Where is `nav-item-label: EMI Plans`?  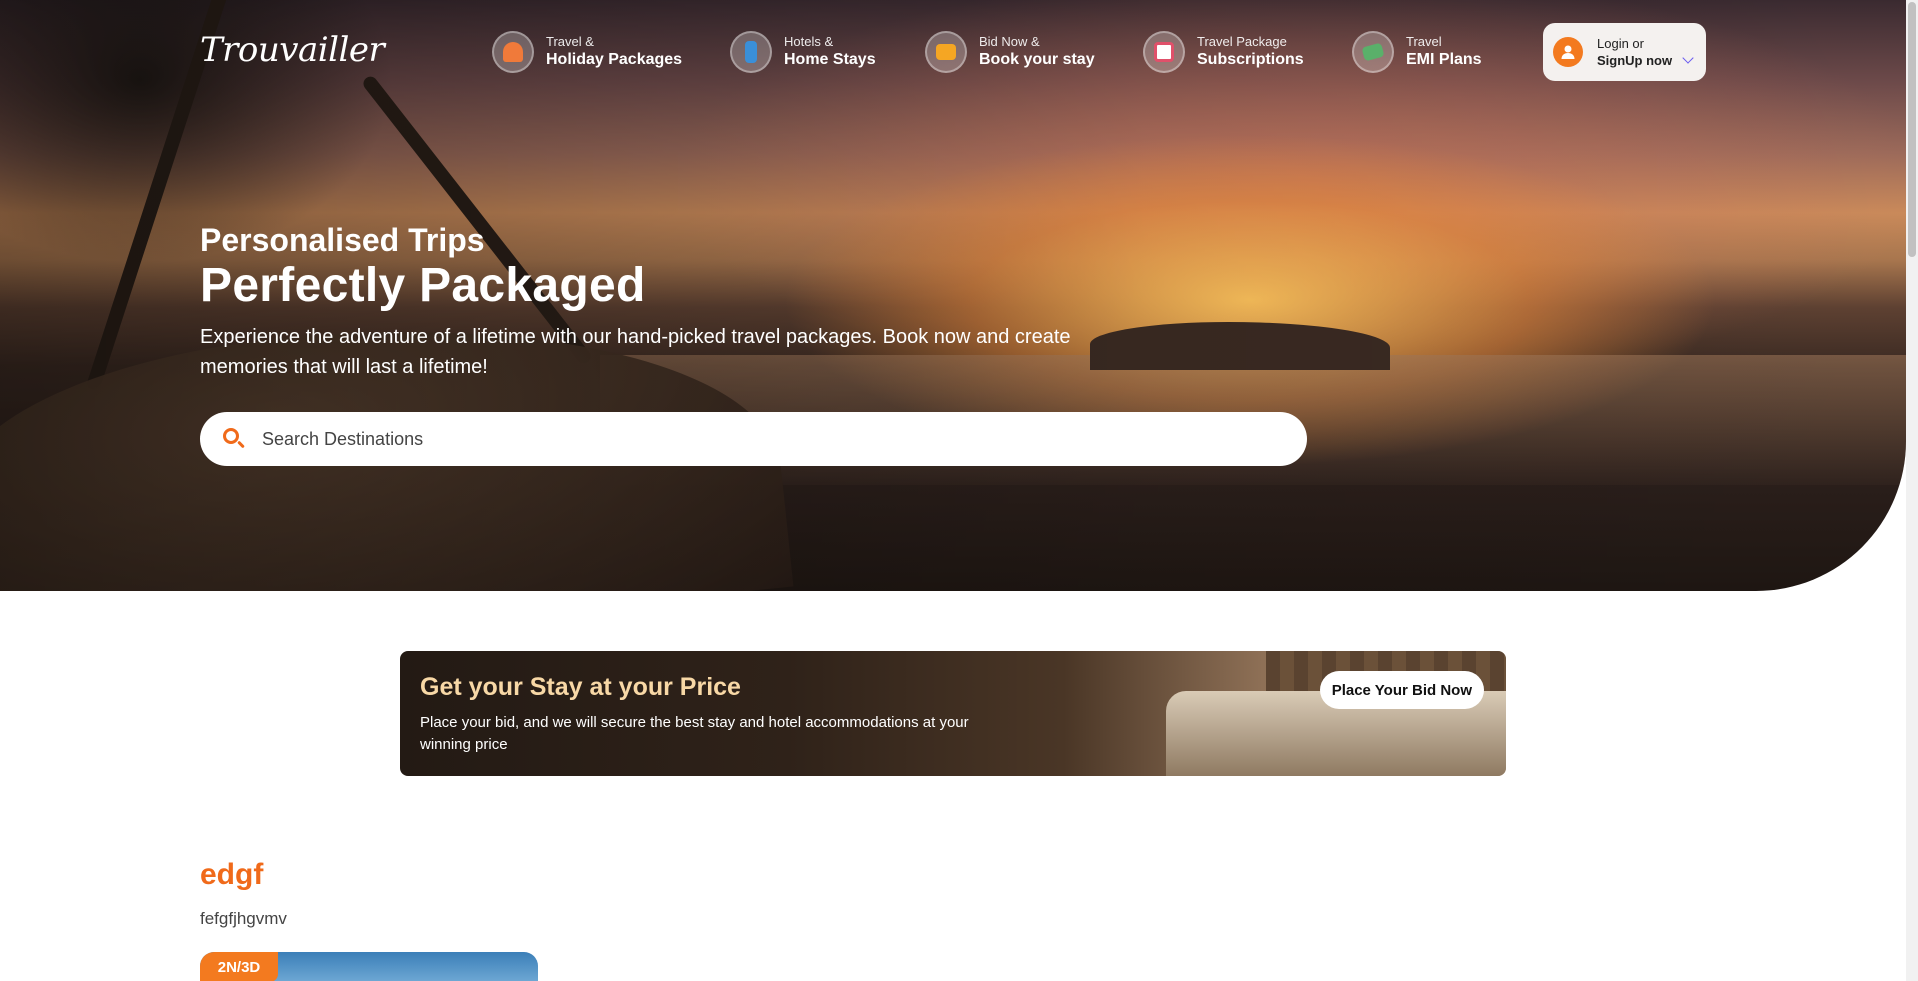
nav-item-label: EMI Plans is located at coordinates (1444, 59).